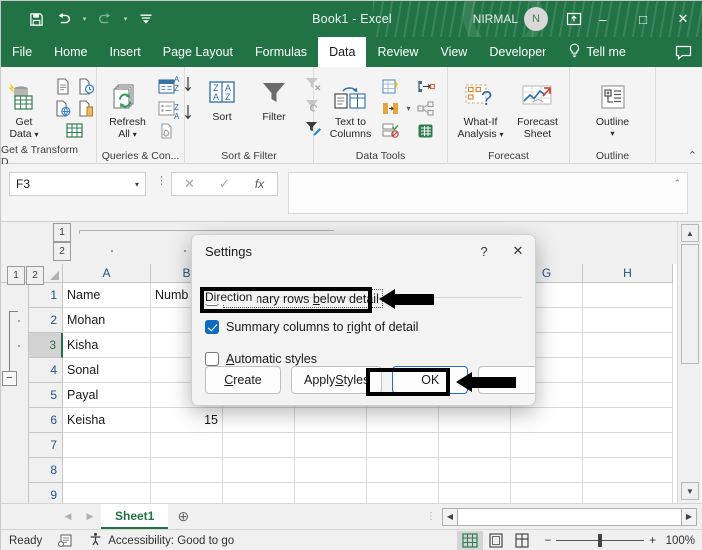  What do you see at coordinates (281, 52) in the screenshot?
I see `tab-formulas: Formulas` at bounding box center [281, 52].